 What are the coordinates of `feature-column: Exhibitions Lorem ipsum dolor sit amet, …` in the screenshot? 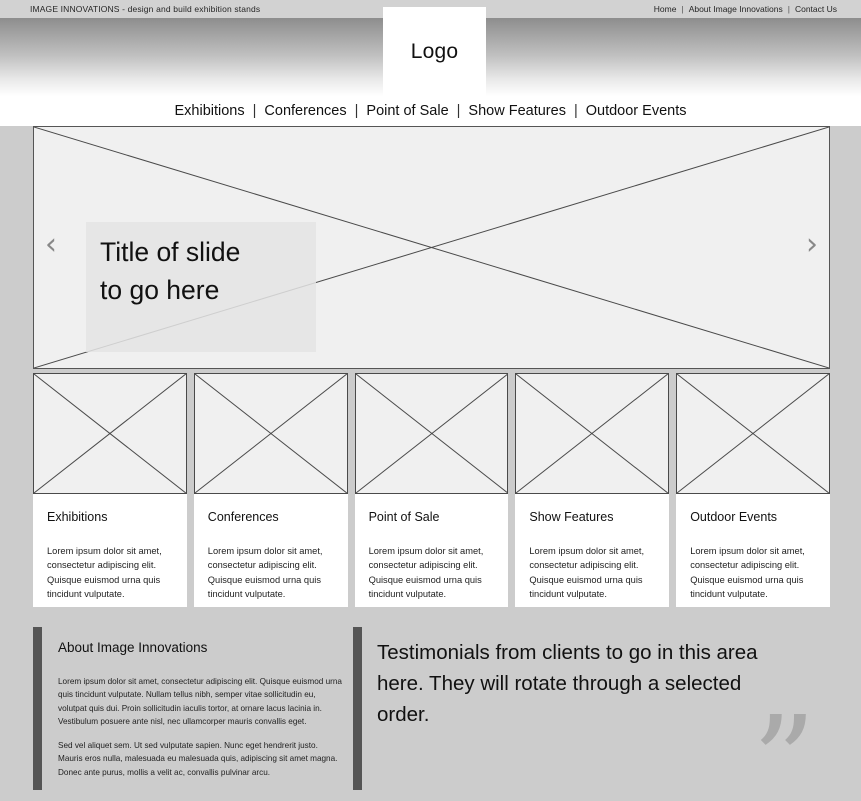 It's located at (110, 490).